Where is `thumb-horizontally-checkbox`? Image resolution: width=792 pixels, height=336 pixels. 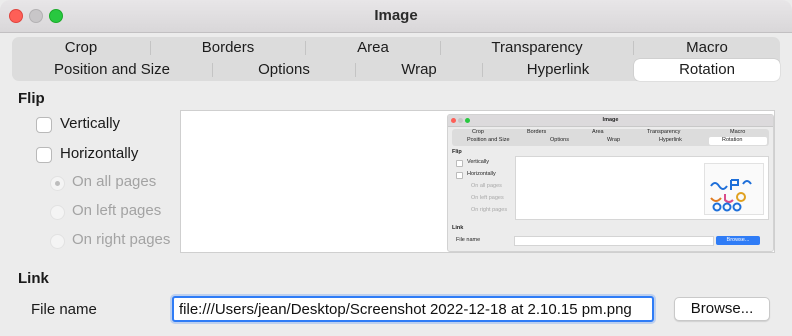 thumb-horizontally-checkbox is located at coordinates (459, 175).